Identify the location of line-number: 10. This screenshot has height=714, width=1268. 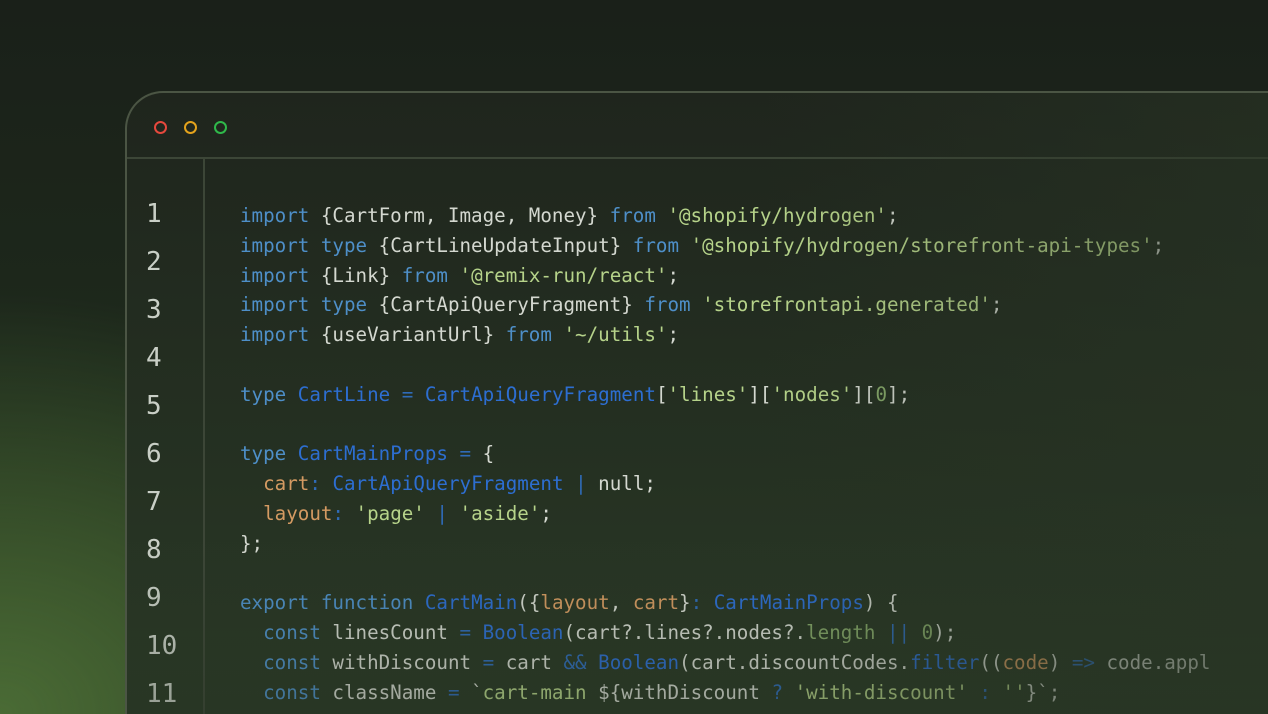
(162, 646).